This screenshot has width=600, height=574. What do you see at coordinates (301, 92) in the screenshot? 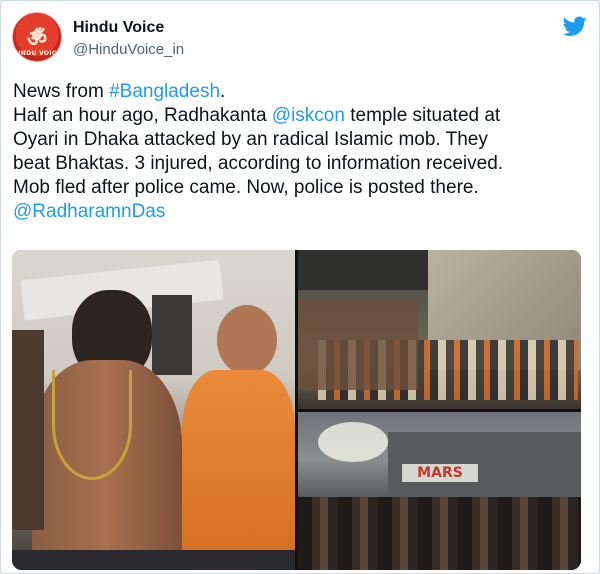
I see `tweet-line: News from #Bangladesh.` at bounding box center [301, 92].